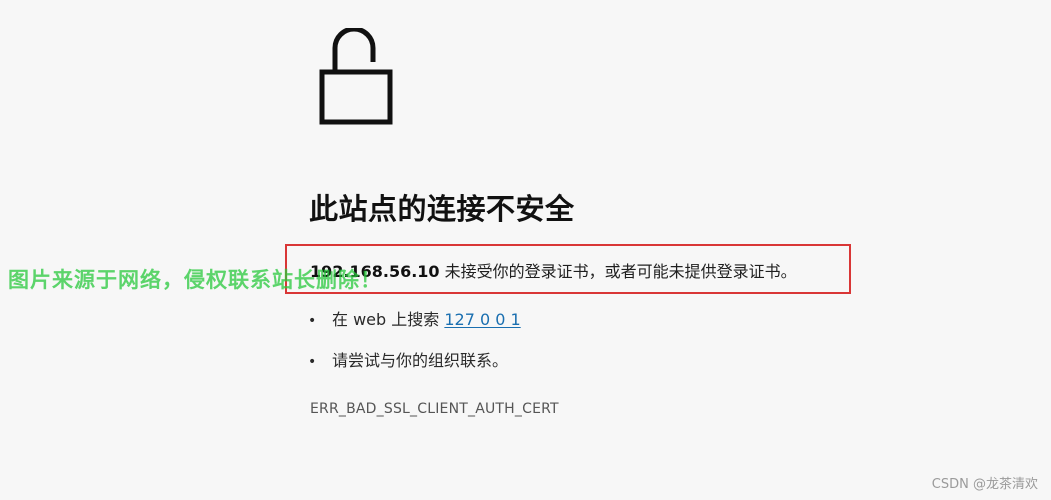 The image size is (1051, 500). Describe the element at coordinates (442, 209) in the screenshot. I see `page-title: 此站点的连接不安全` at that location.